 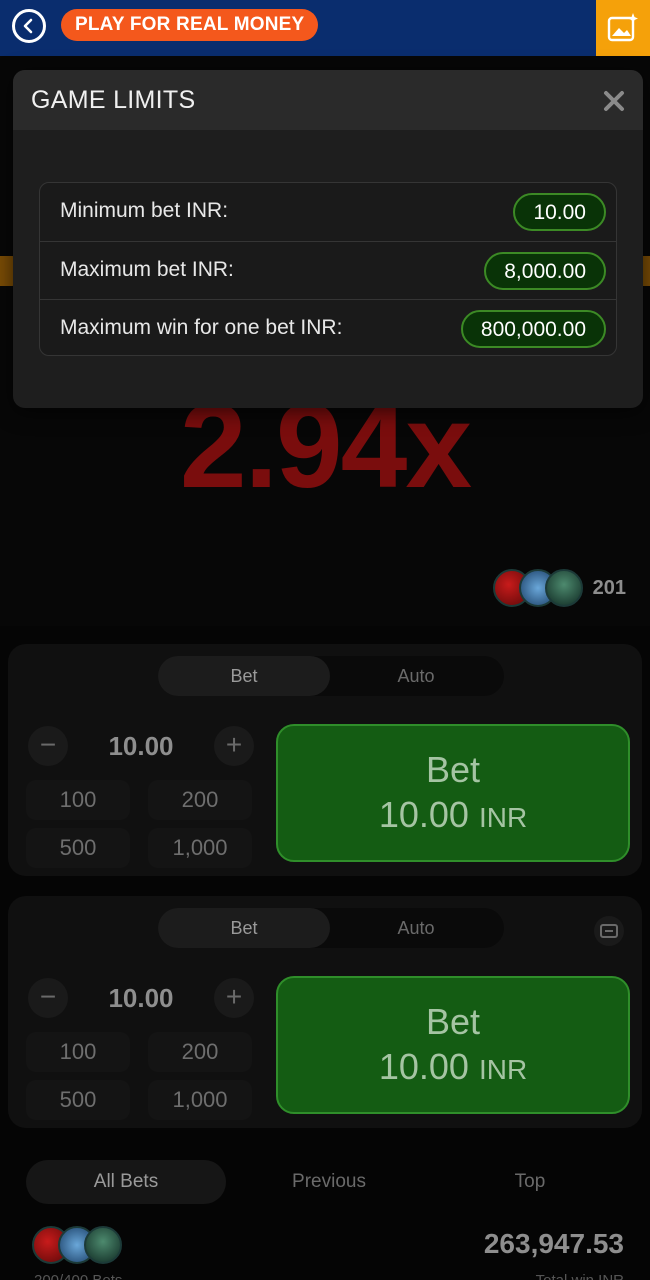 What do you see at coordinates (190, 25) in the screenshot?
I see `play-real-money-button: PLAY FOR REAL MONEY` at bounding box center [190, 25].